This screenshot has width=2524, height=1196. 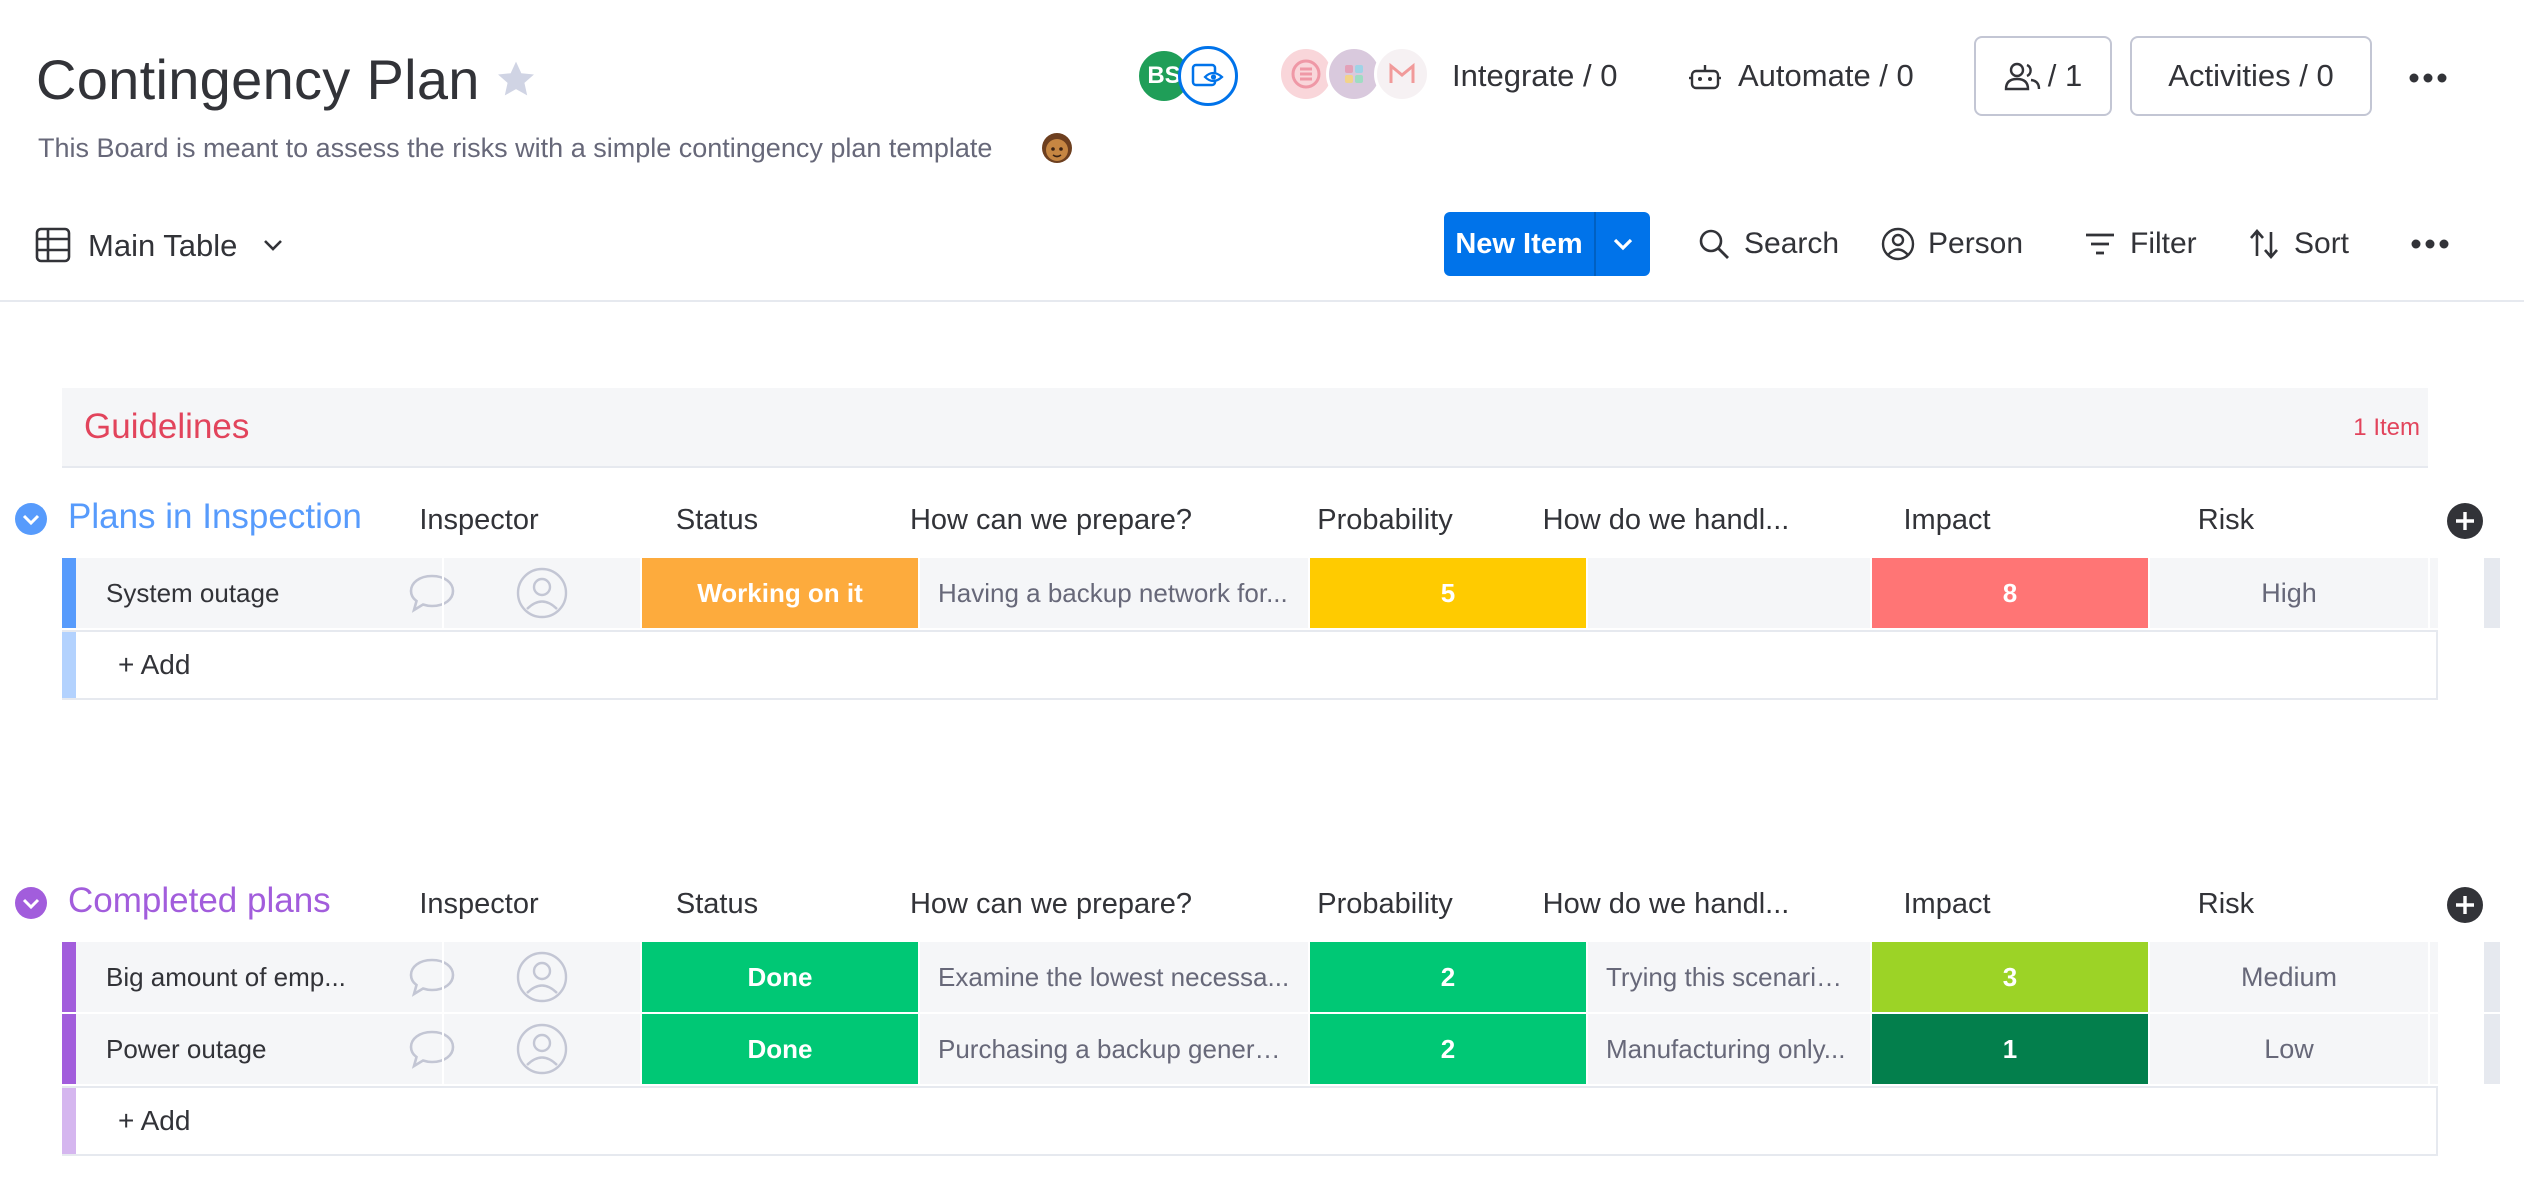 I want to click on search-button: Search, so click(x=1767, y=244).